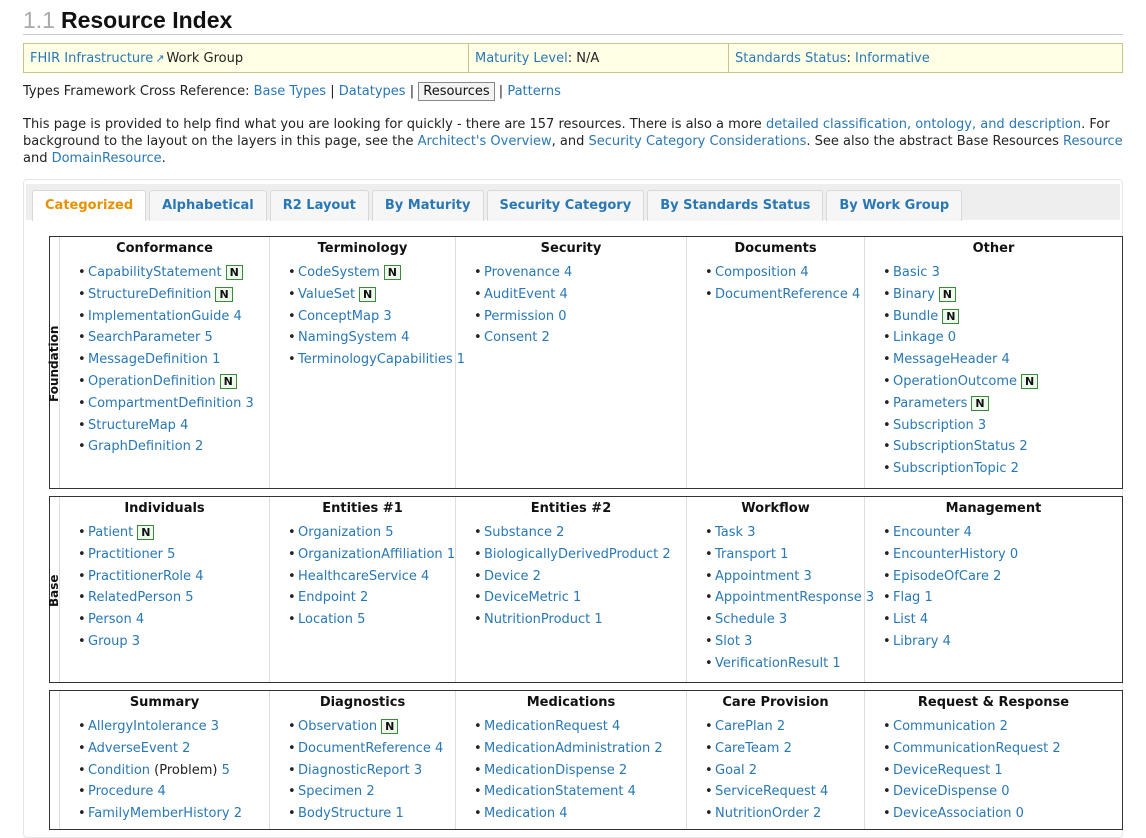 This screenshot has height=838, width=1146. What do you see at coordinates (208, 205) in the screenshot?
I see `tab-alphabetical: Alphabetical` at bounding box center [208, 205].